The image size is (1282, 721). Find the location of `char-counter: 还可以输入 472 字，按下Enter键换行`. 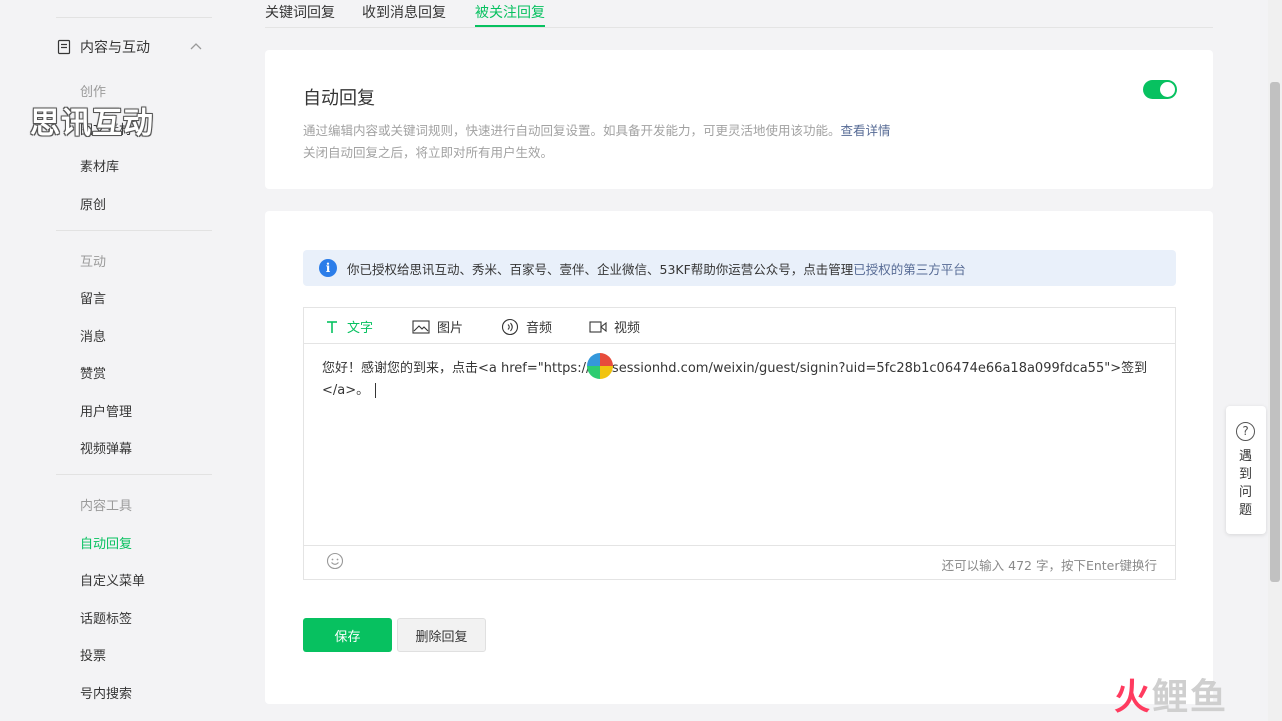

char-counter: 还可以输入 472 字，按下Enter键换行 is located at coordinates (1049, 565).